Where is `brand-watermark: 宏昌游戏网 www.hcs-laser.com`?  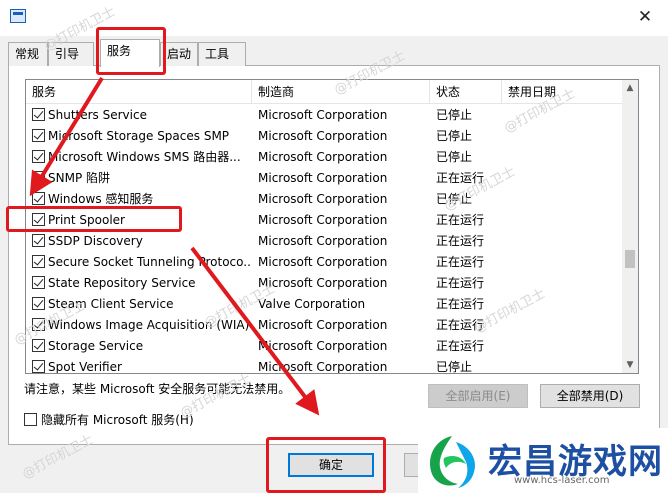 brand-watermark: 宏昌游戏网 www.hcs-laser.com is located at coordinates (543, 460).